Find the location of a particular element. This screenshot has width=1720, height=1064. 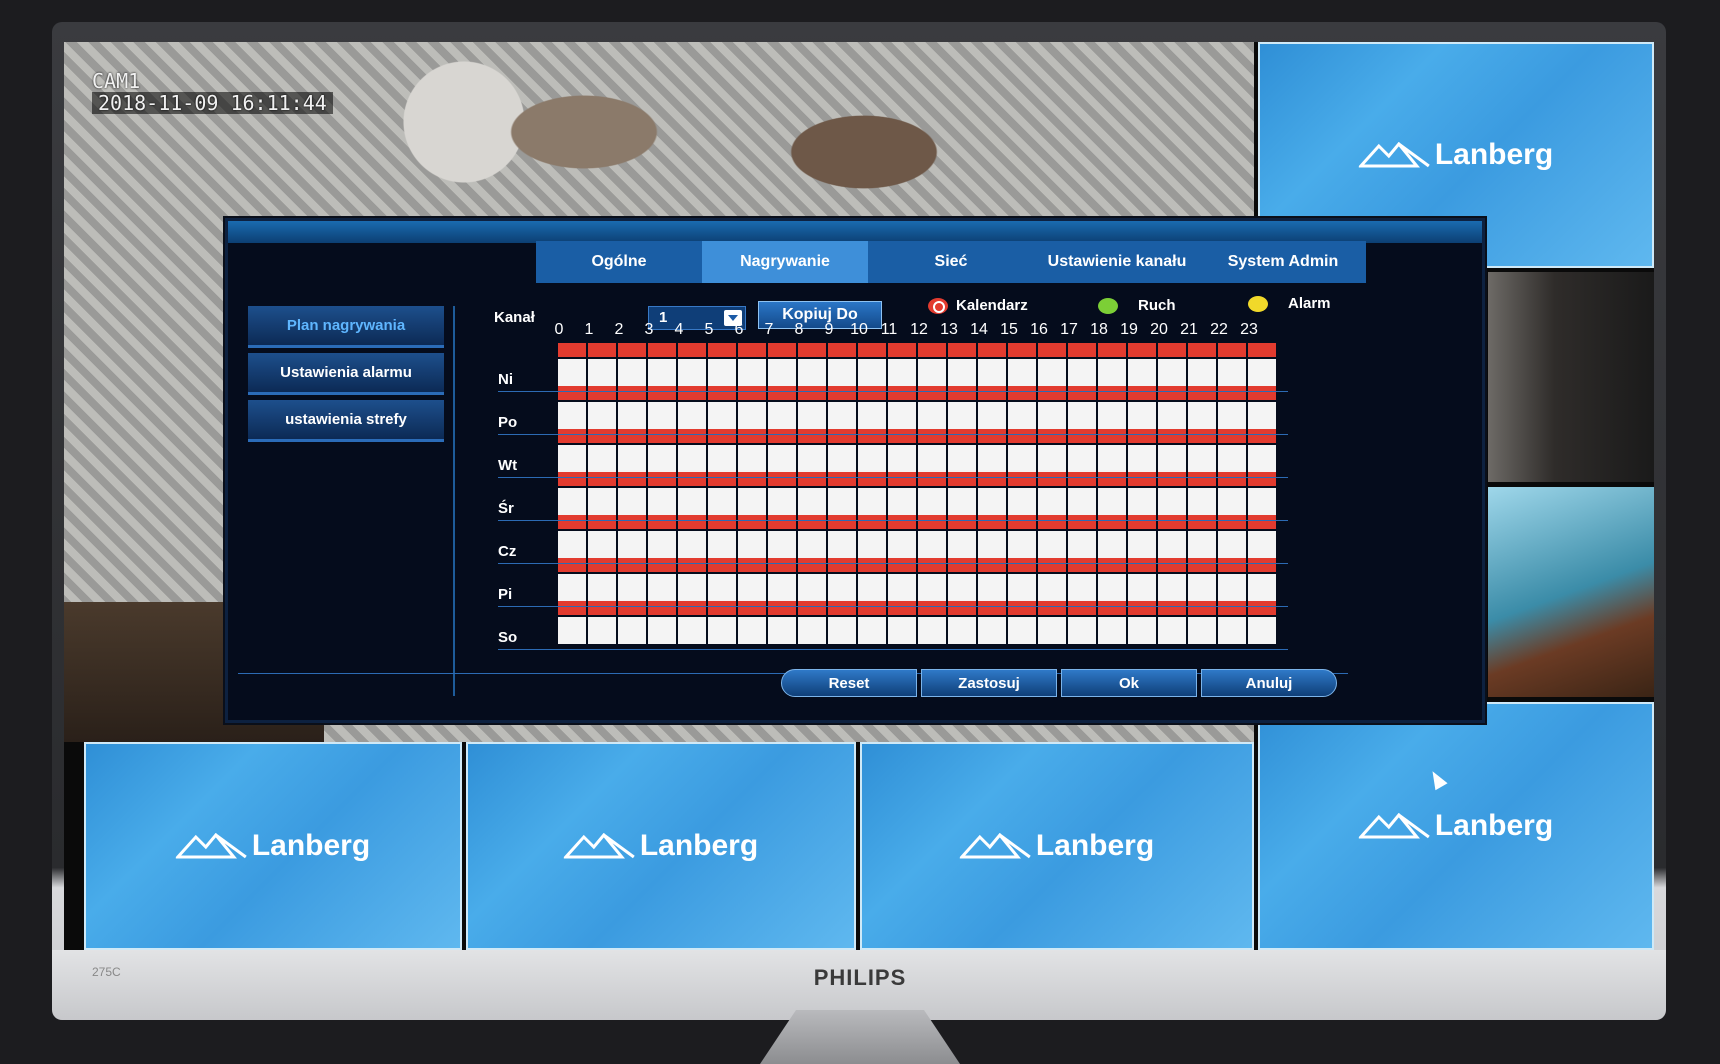

camera-view-right-b is located at coordinates (1571, 592).